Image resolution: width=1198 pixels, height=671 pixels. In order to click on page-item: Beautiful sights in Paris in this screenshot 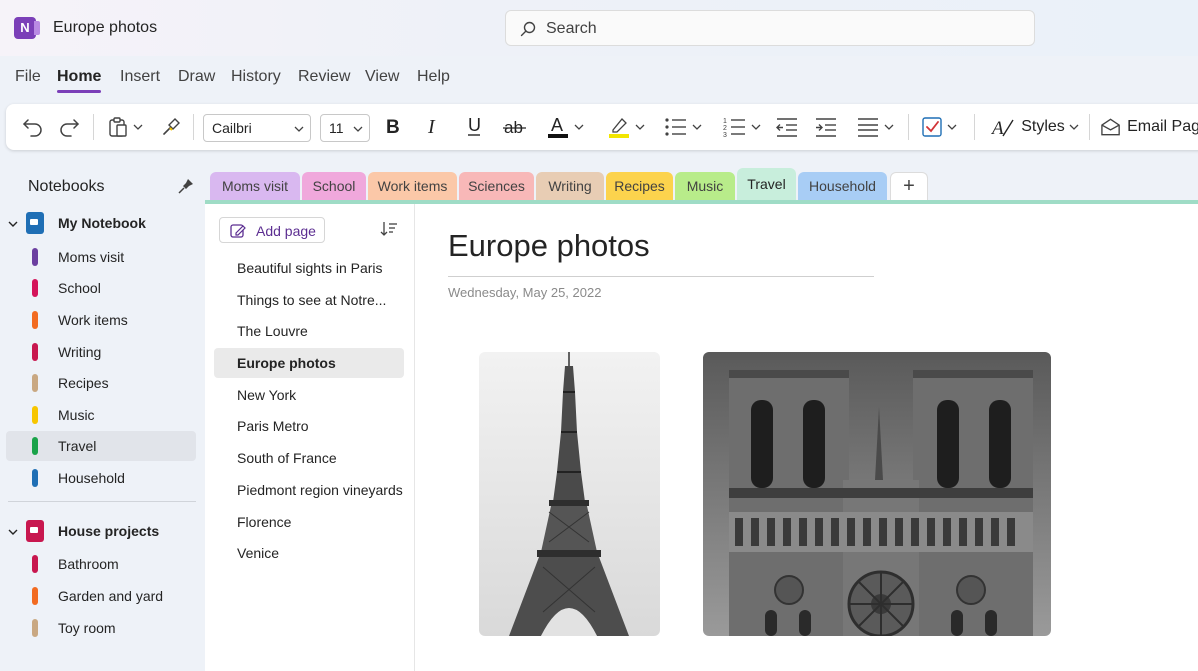, I will do `click(309, 268)`.